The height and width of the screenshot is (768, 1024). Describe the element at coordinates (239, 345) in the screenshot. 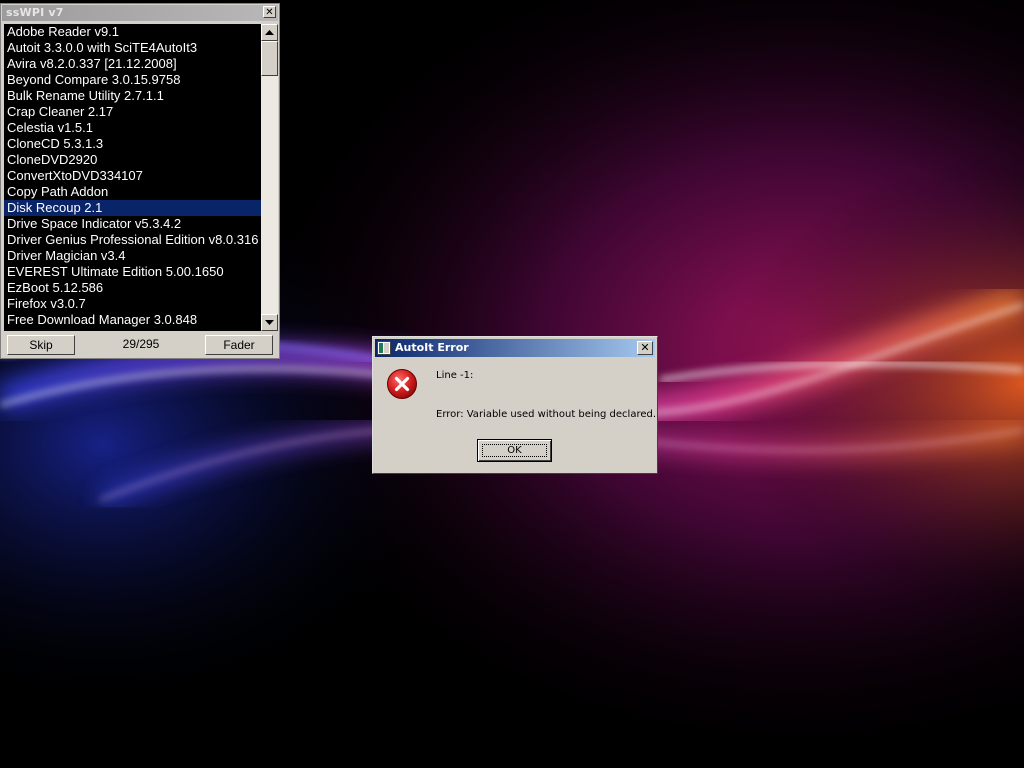

I see `fader-button: Fader` at that location.